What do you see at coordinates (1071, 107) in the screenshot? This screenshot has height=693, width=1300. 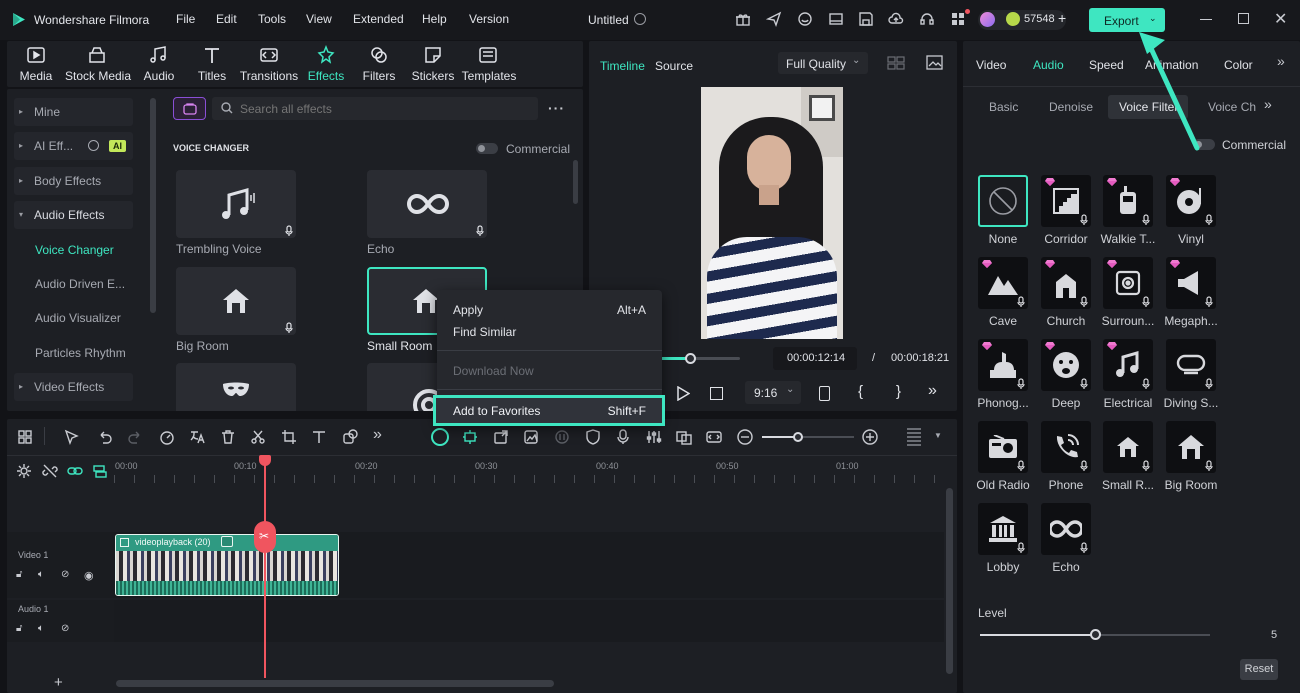 I see `subtab-denoise: Denoise` at bounding box center [1071, 107].